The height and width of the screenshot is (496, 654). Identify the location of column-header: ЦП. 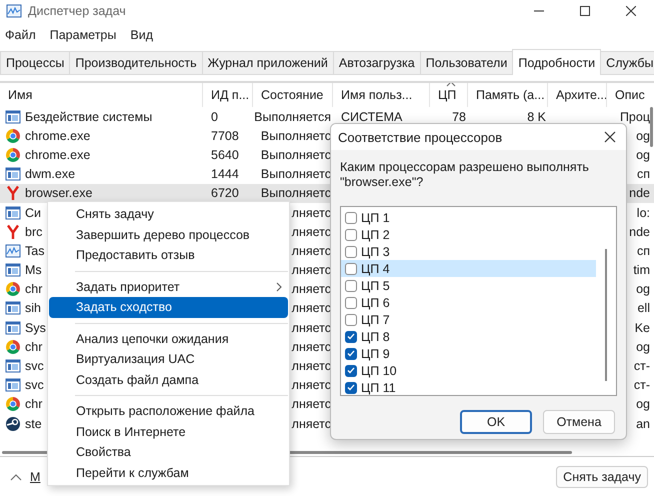
(449, 95).